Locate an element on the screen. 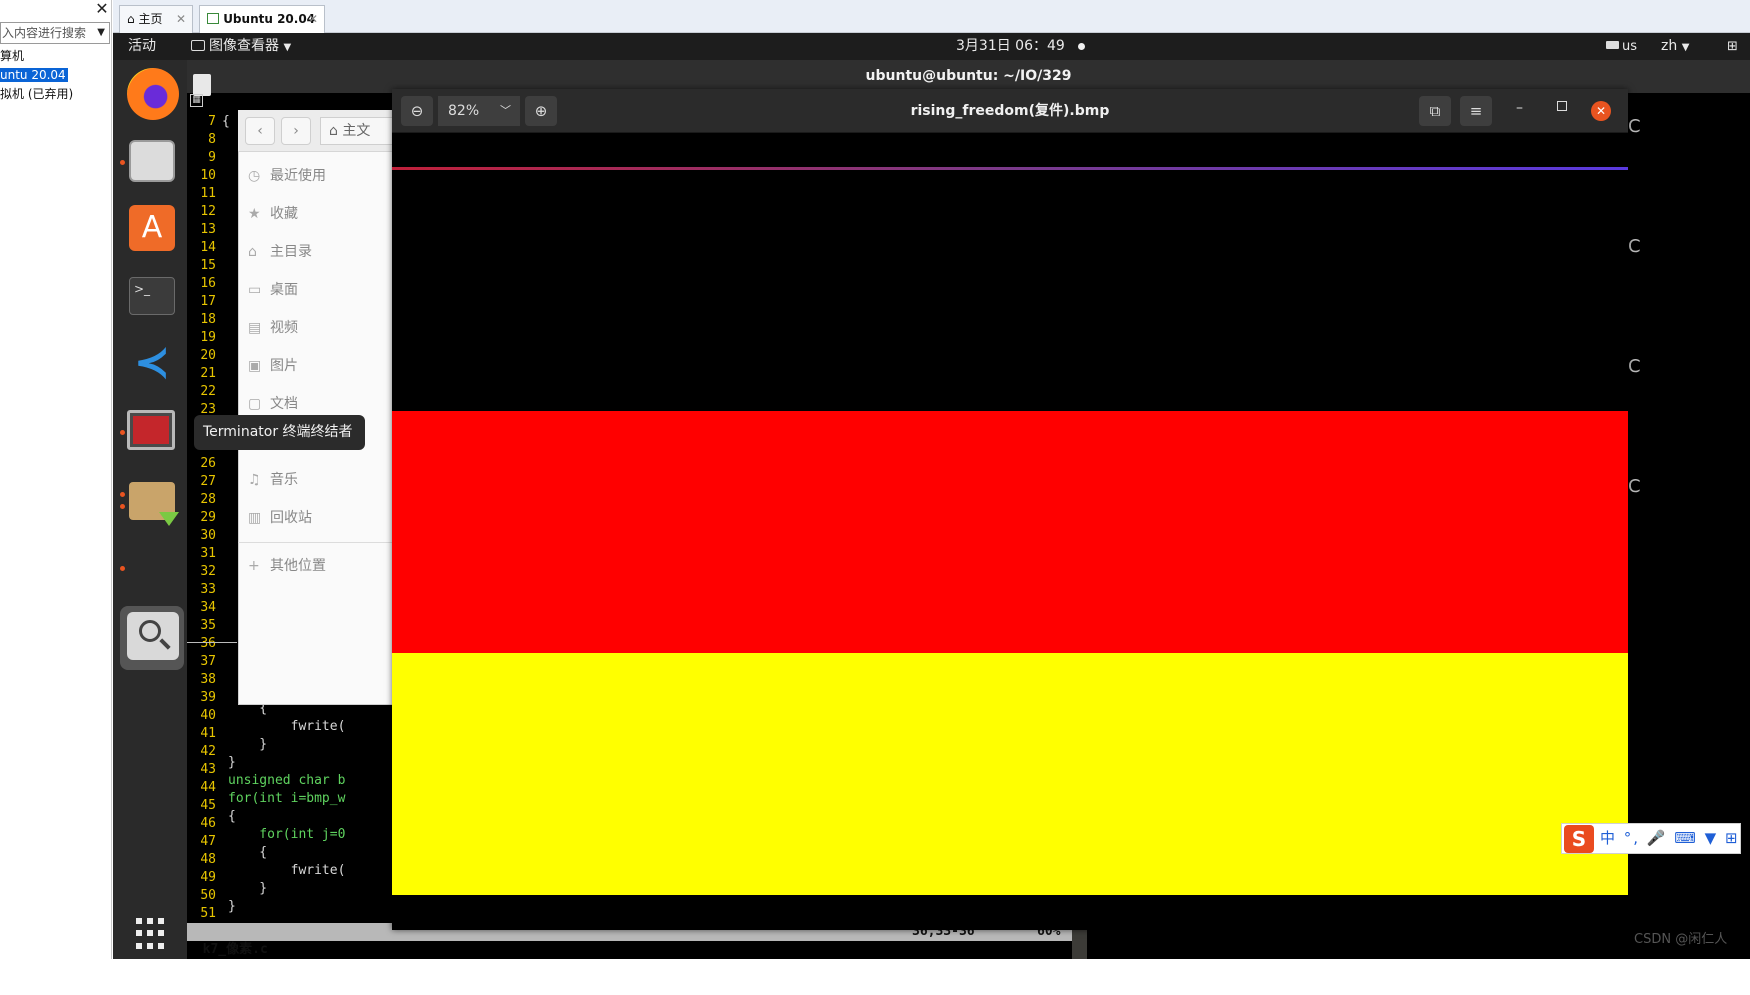 The height and width of the screenshot is (995, 1750). files-sidebar-pictures: ▣ 图片 is located at coordinates (273, 366).